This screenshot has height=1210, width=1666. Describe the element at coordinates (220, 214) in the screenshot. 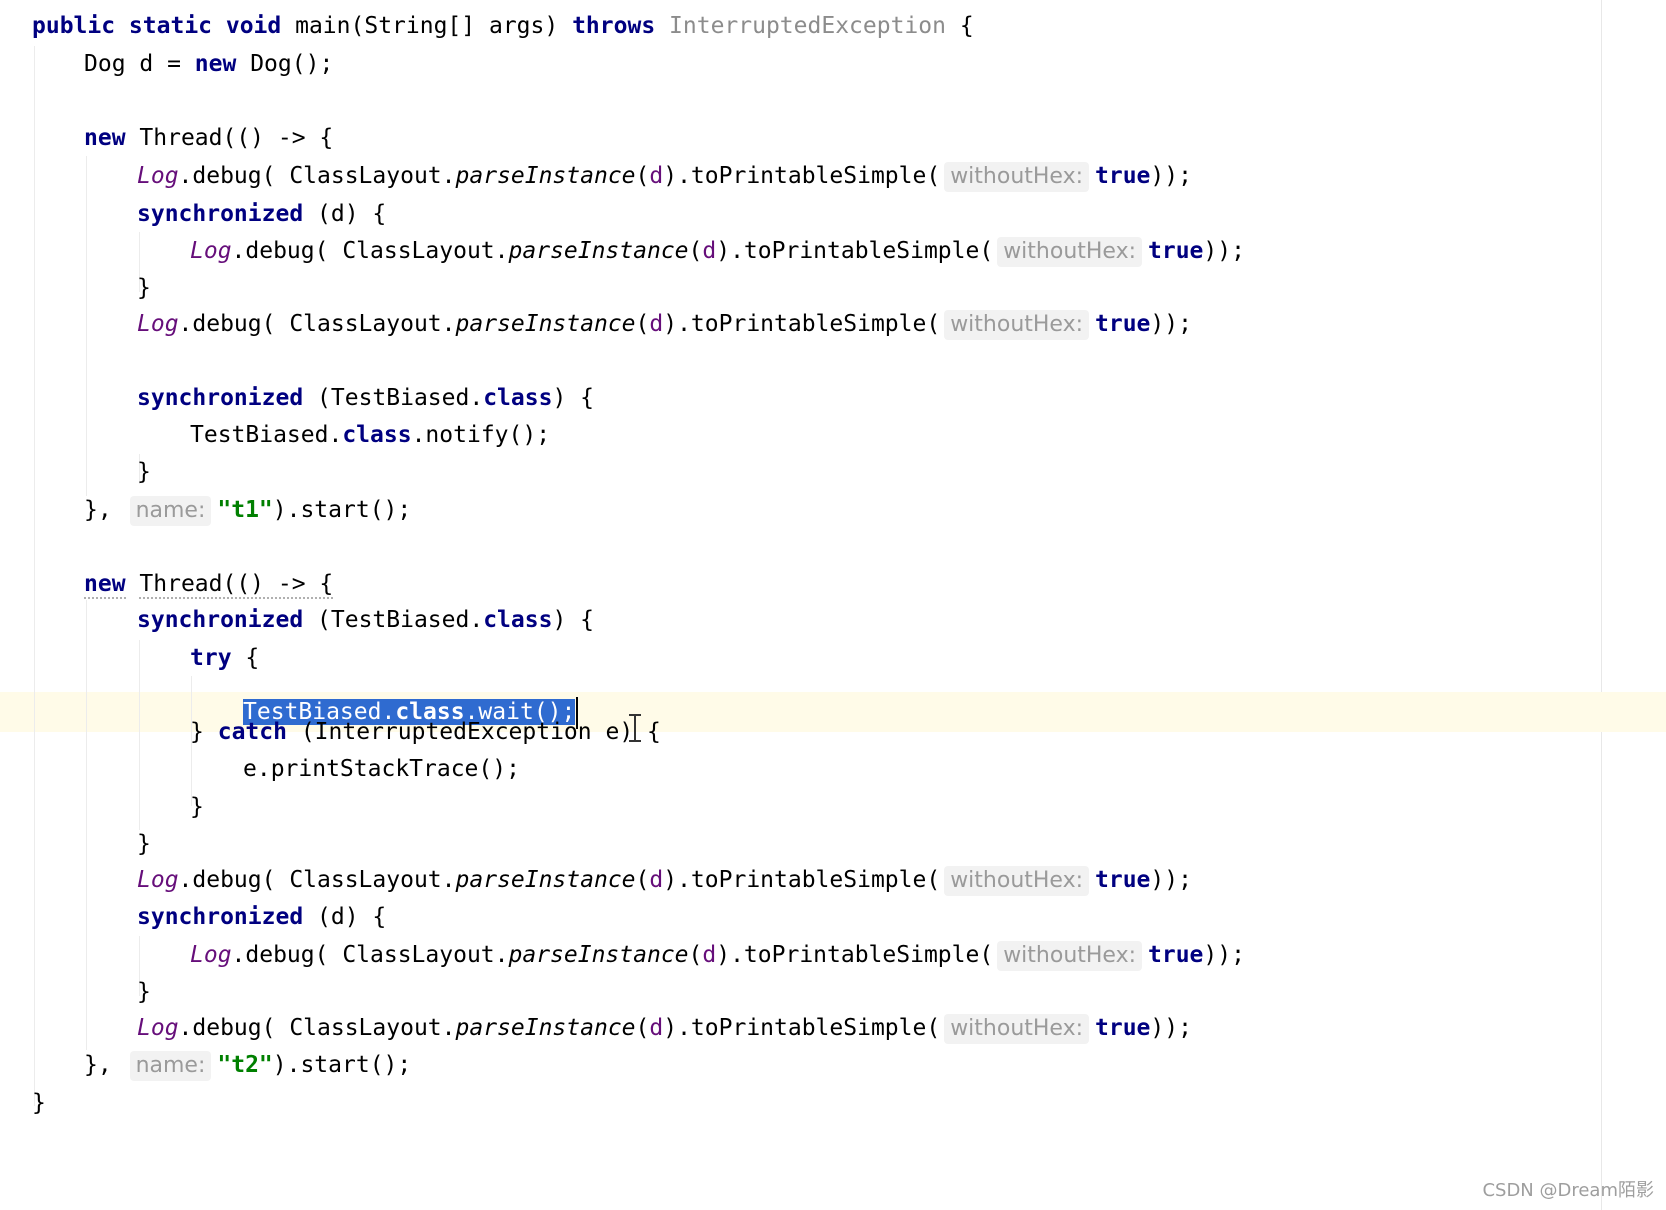

I see `keyword: synchronized` at that location.